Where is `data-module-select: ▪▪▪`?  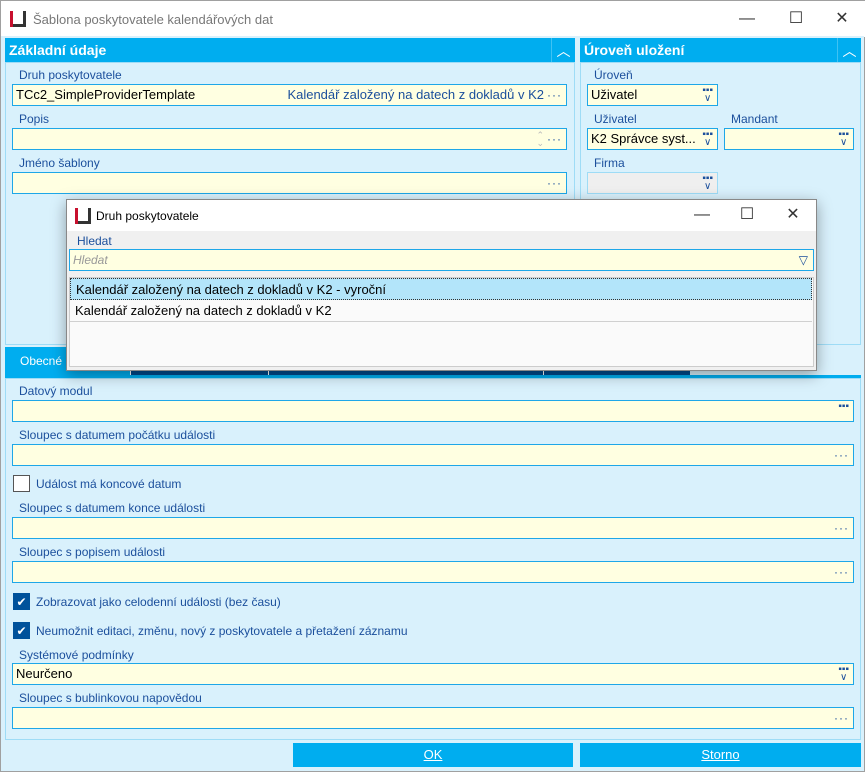
data-module-select: ▪▪▪ is located at coordinates (433, 411).